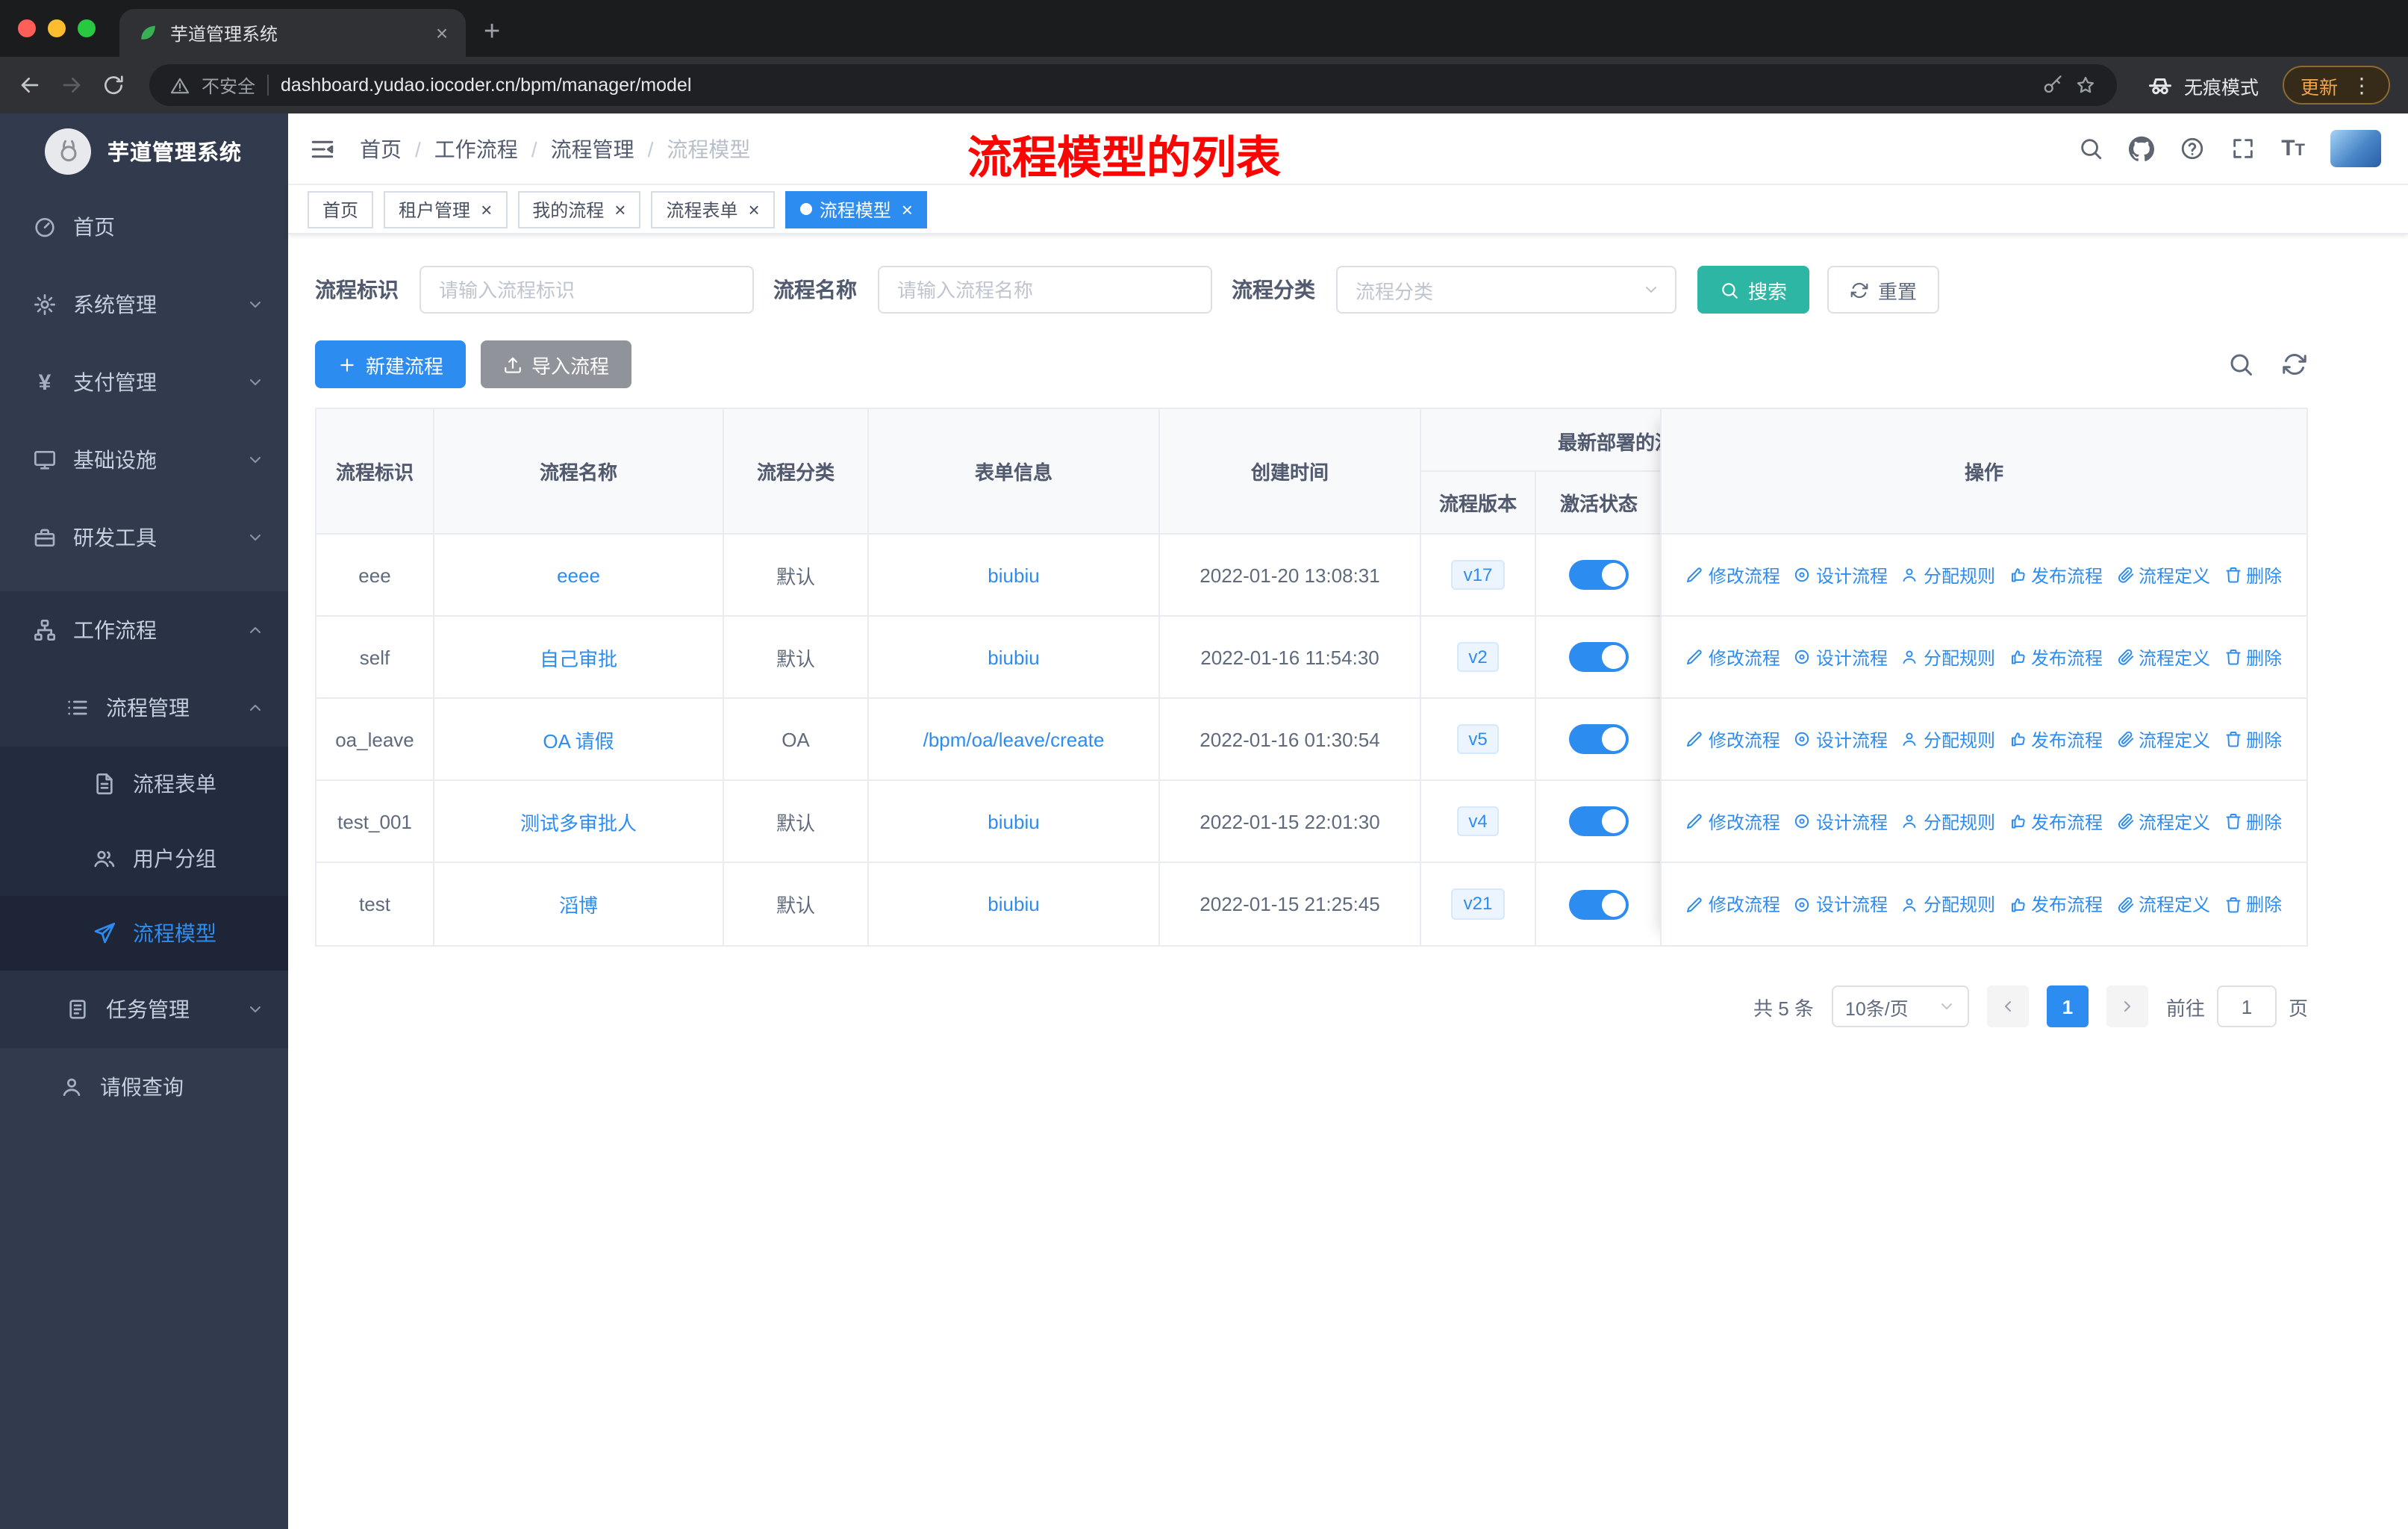 Image resolution: width=2408 pixels, height=1529 pixels. I want to click on back-icon, so click(30, 85).